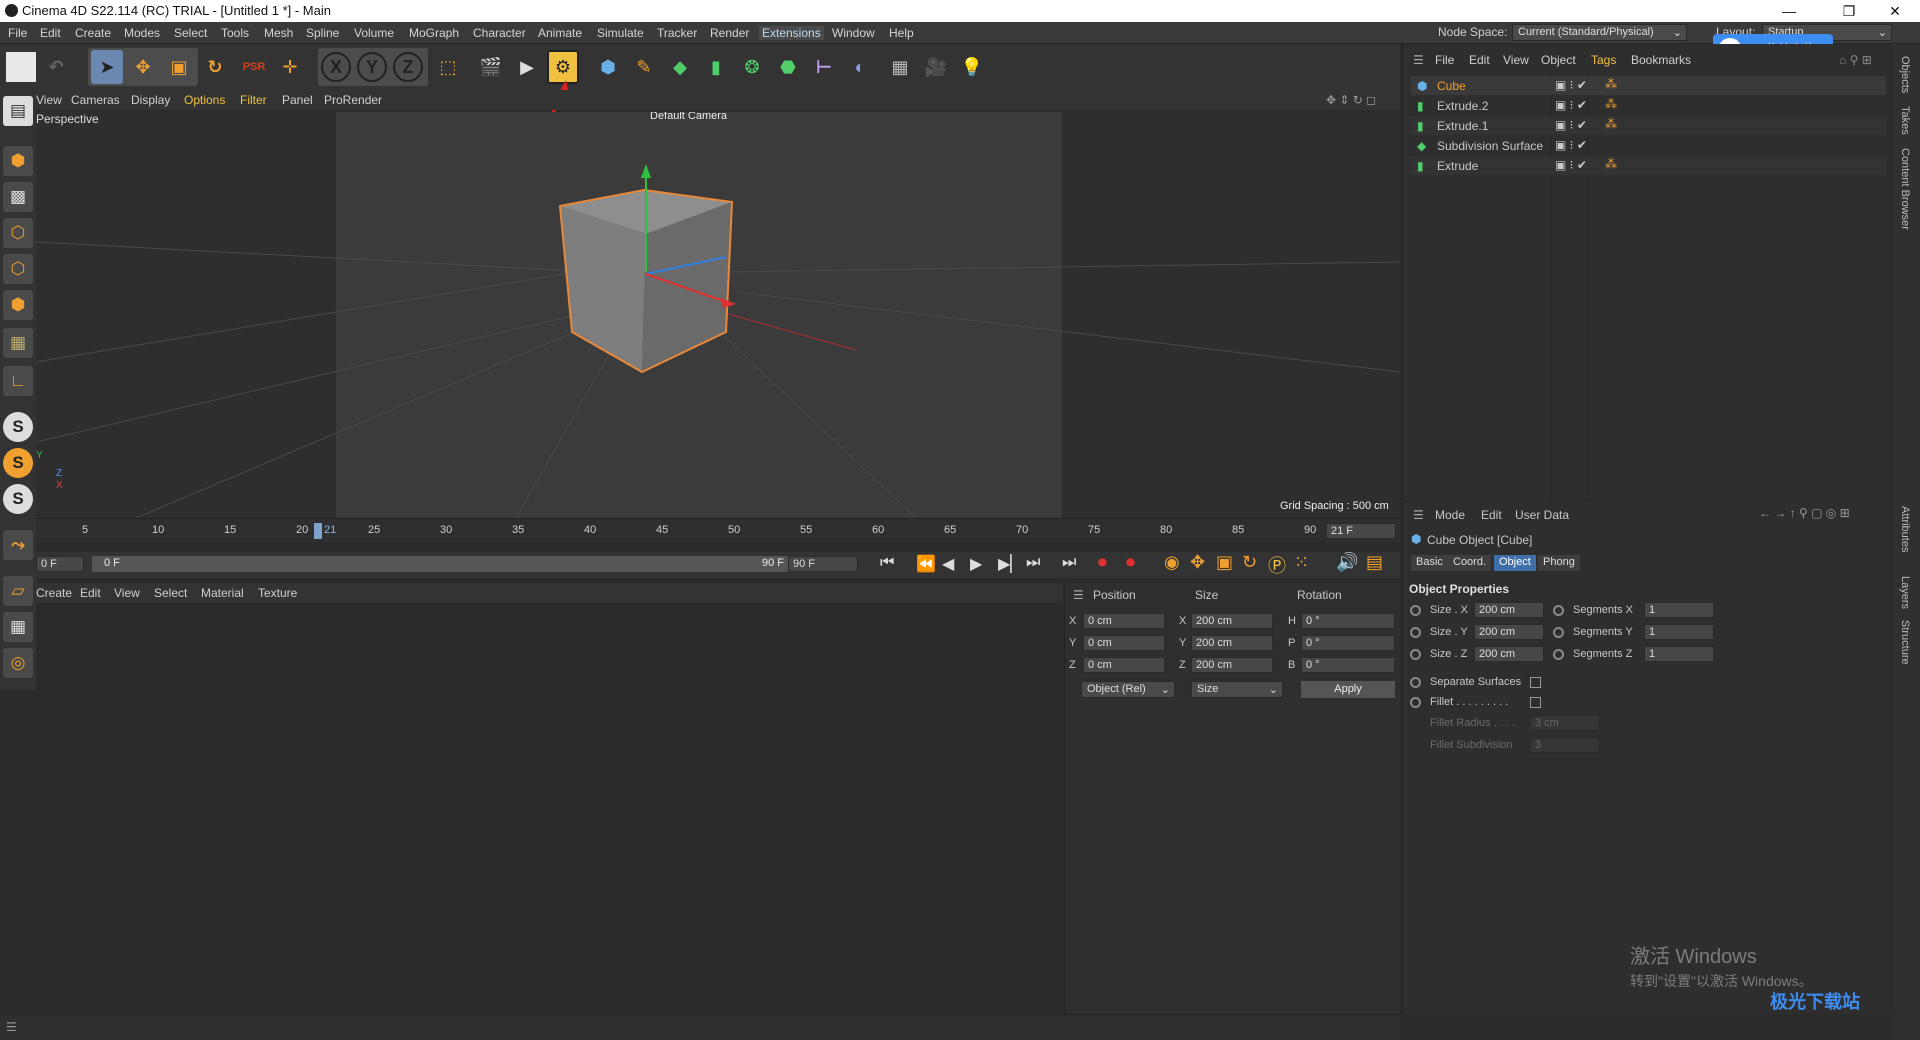 The height and width of the screenshot is (1040, 1920). I want to click on viewport-menu-filter: Filter, so click(253, 100).